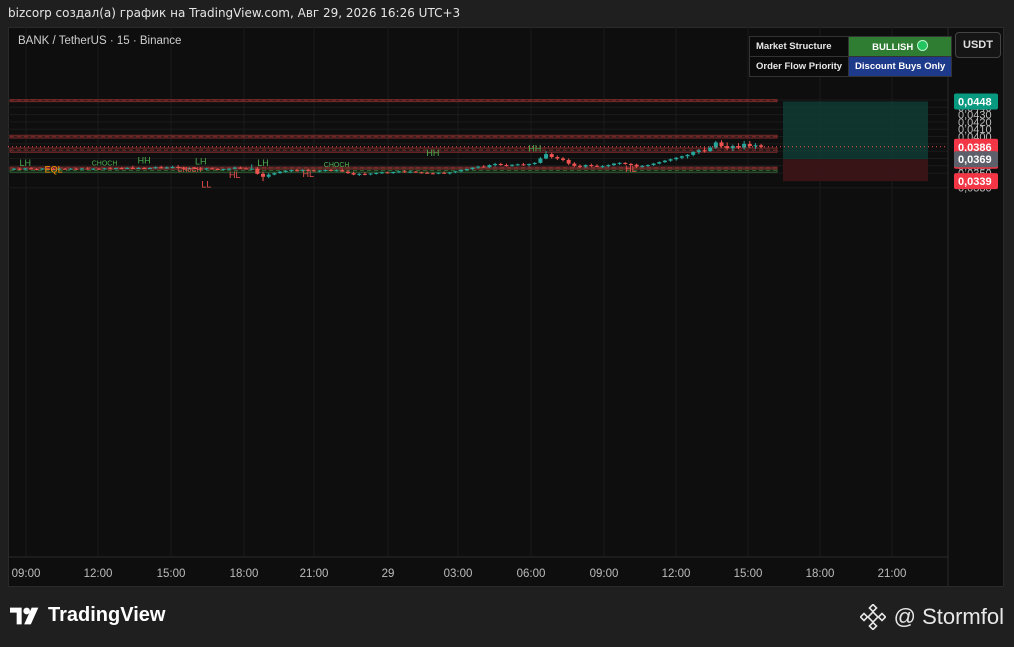 Image resolution: width=1014 pixels, height=647 pixels. I want to click on structure-label: CHoCH, so click(189, 170).